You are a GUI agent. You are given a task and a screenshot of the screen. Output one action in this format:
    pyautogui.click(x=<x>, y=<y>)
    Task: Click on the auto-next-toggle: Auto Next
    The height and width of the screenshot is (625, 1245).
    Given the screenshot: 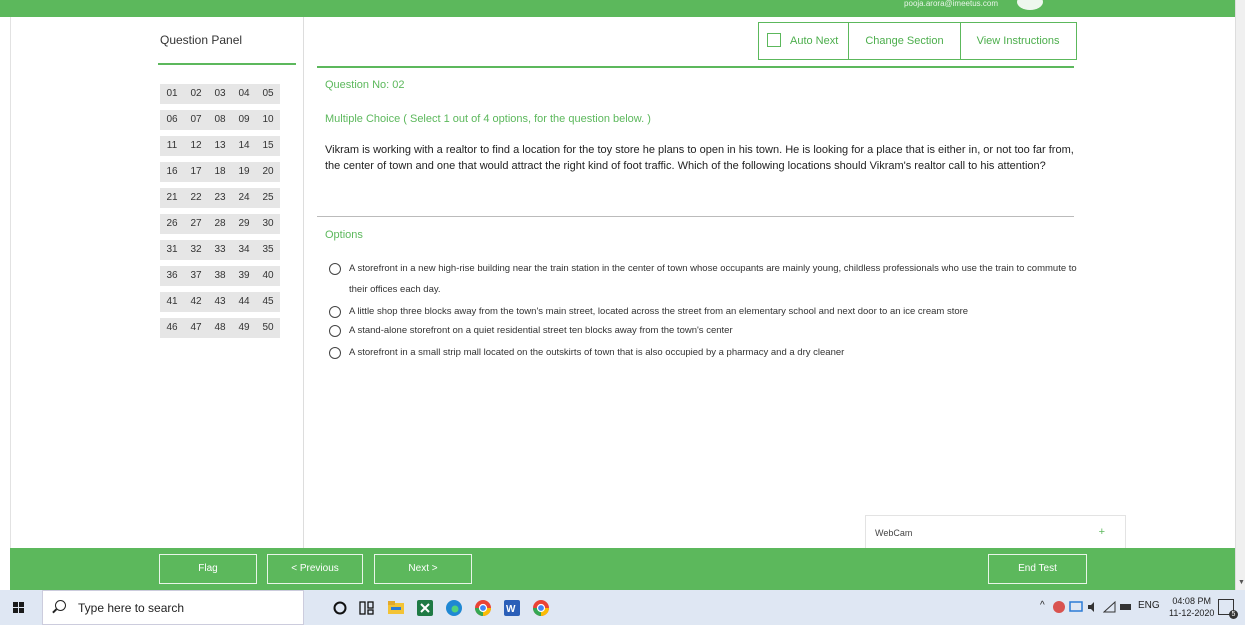 What is the action you would take?
    pyautogui.click(x=803, y=41)
    